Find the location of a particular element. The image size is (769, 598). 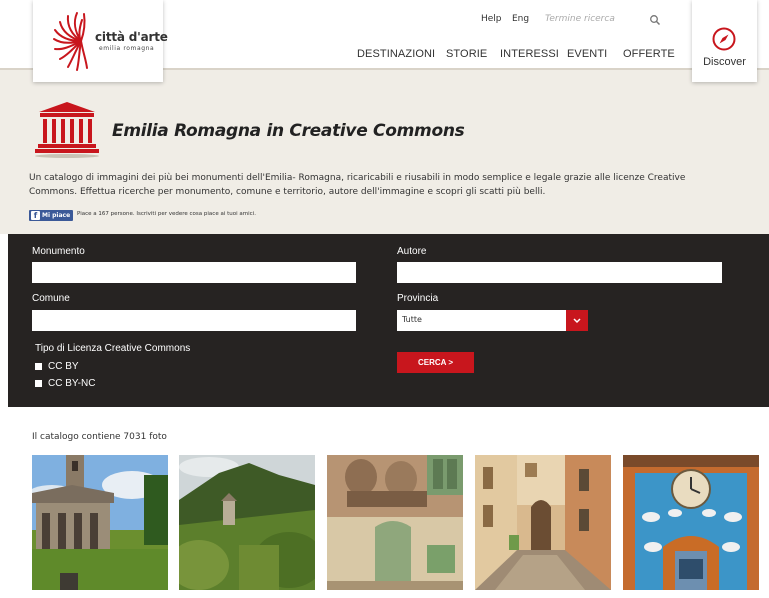

provincia-selected-value: Tutte is located at coordinates (412, 319).